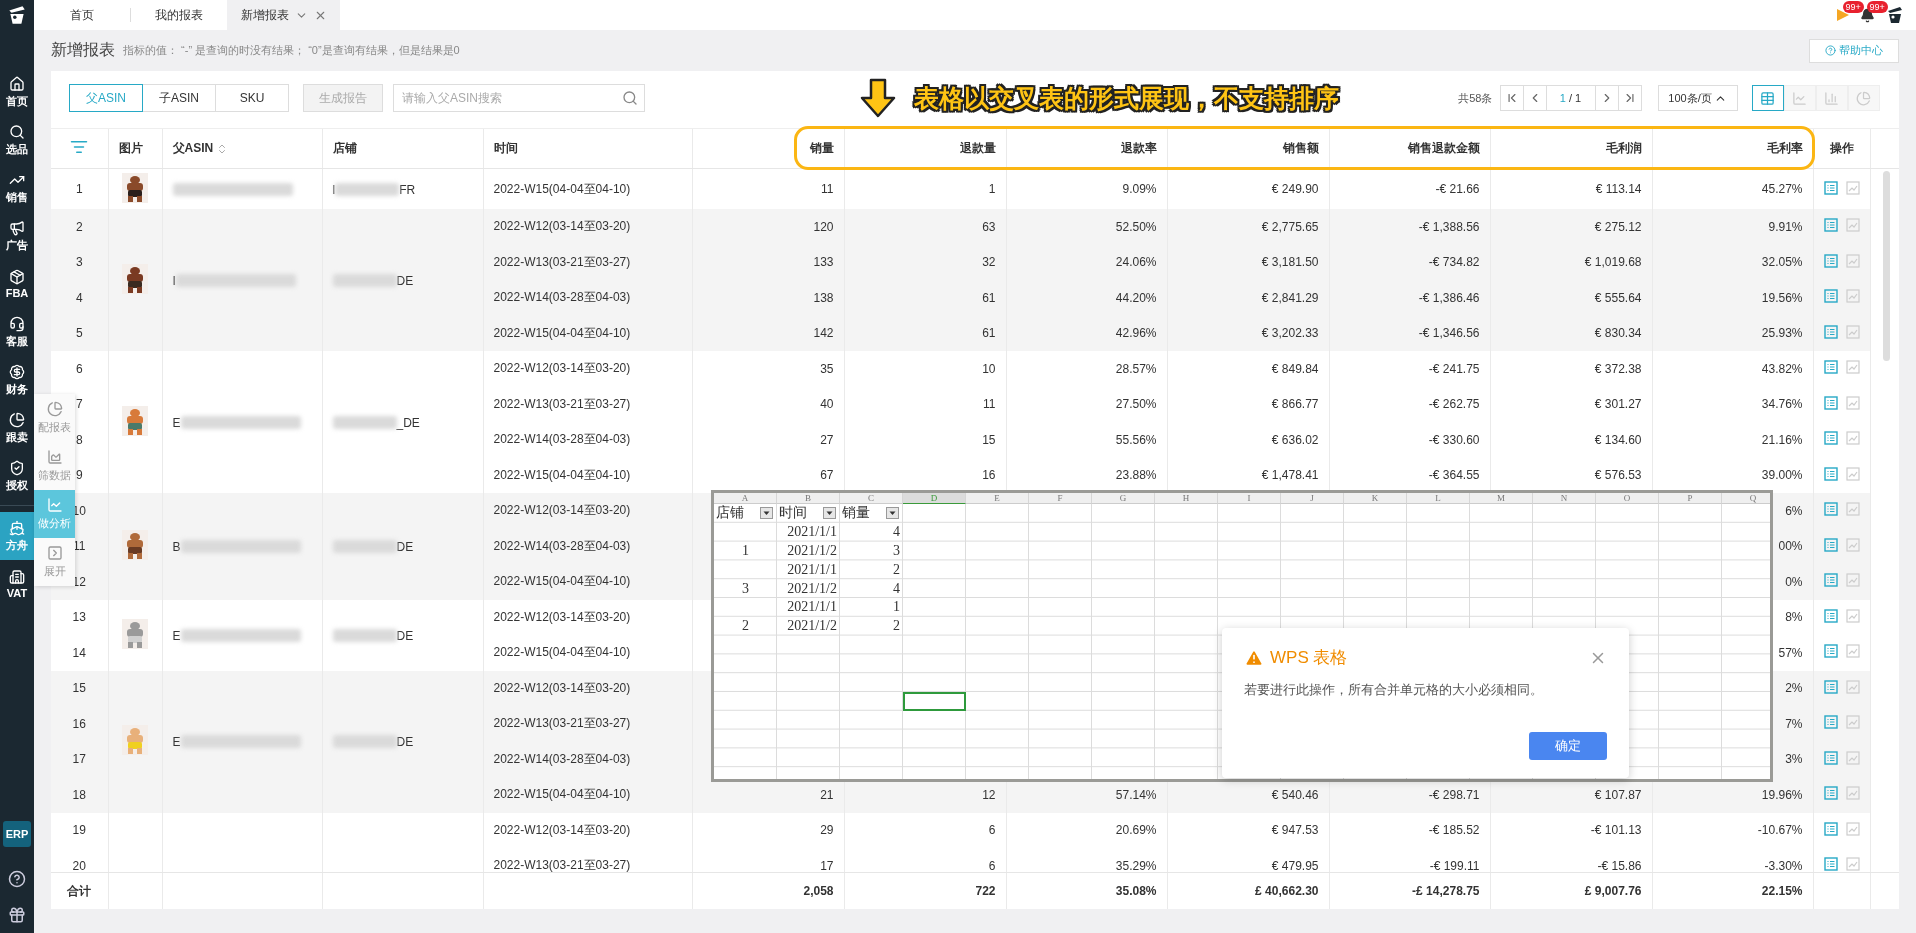  What do you see at coordinates (1438, 498) in the screenshot?
I see `column-letter: L` at bounding box center [1438, 498].